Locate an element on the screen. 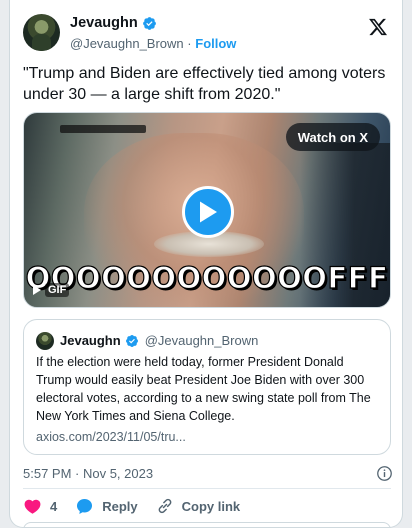  quoted-avatar is located at coordinates (45, 341).